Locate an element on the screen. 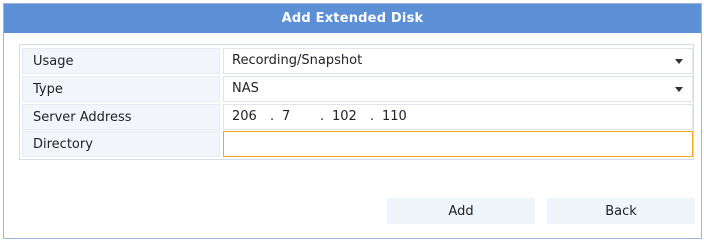 This screenshot has width=704, height=241. server-address-label: Server Address is located at coordinates (121, 117).